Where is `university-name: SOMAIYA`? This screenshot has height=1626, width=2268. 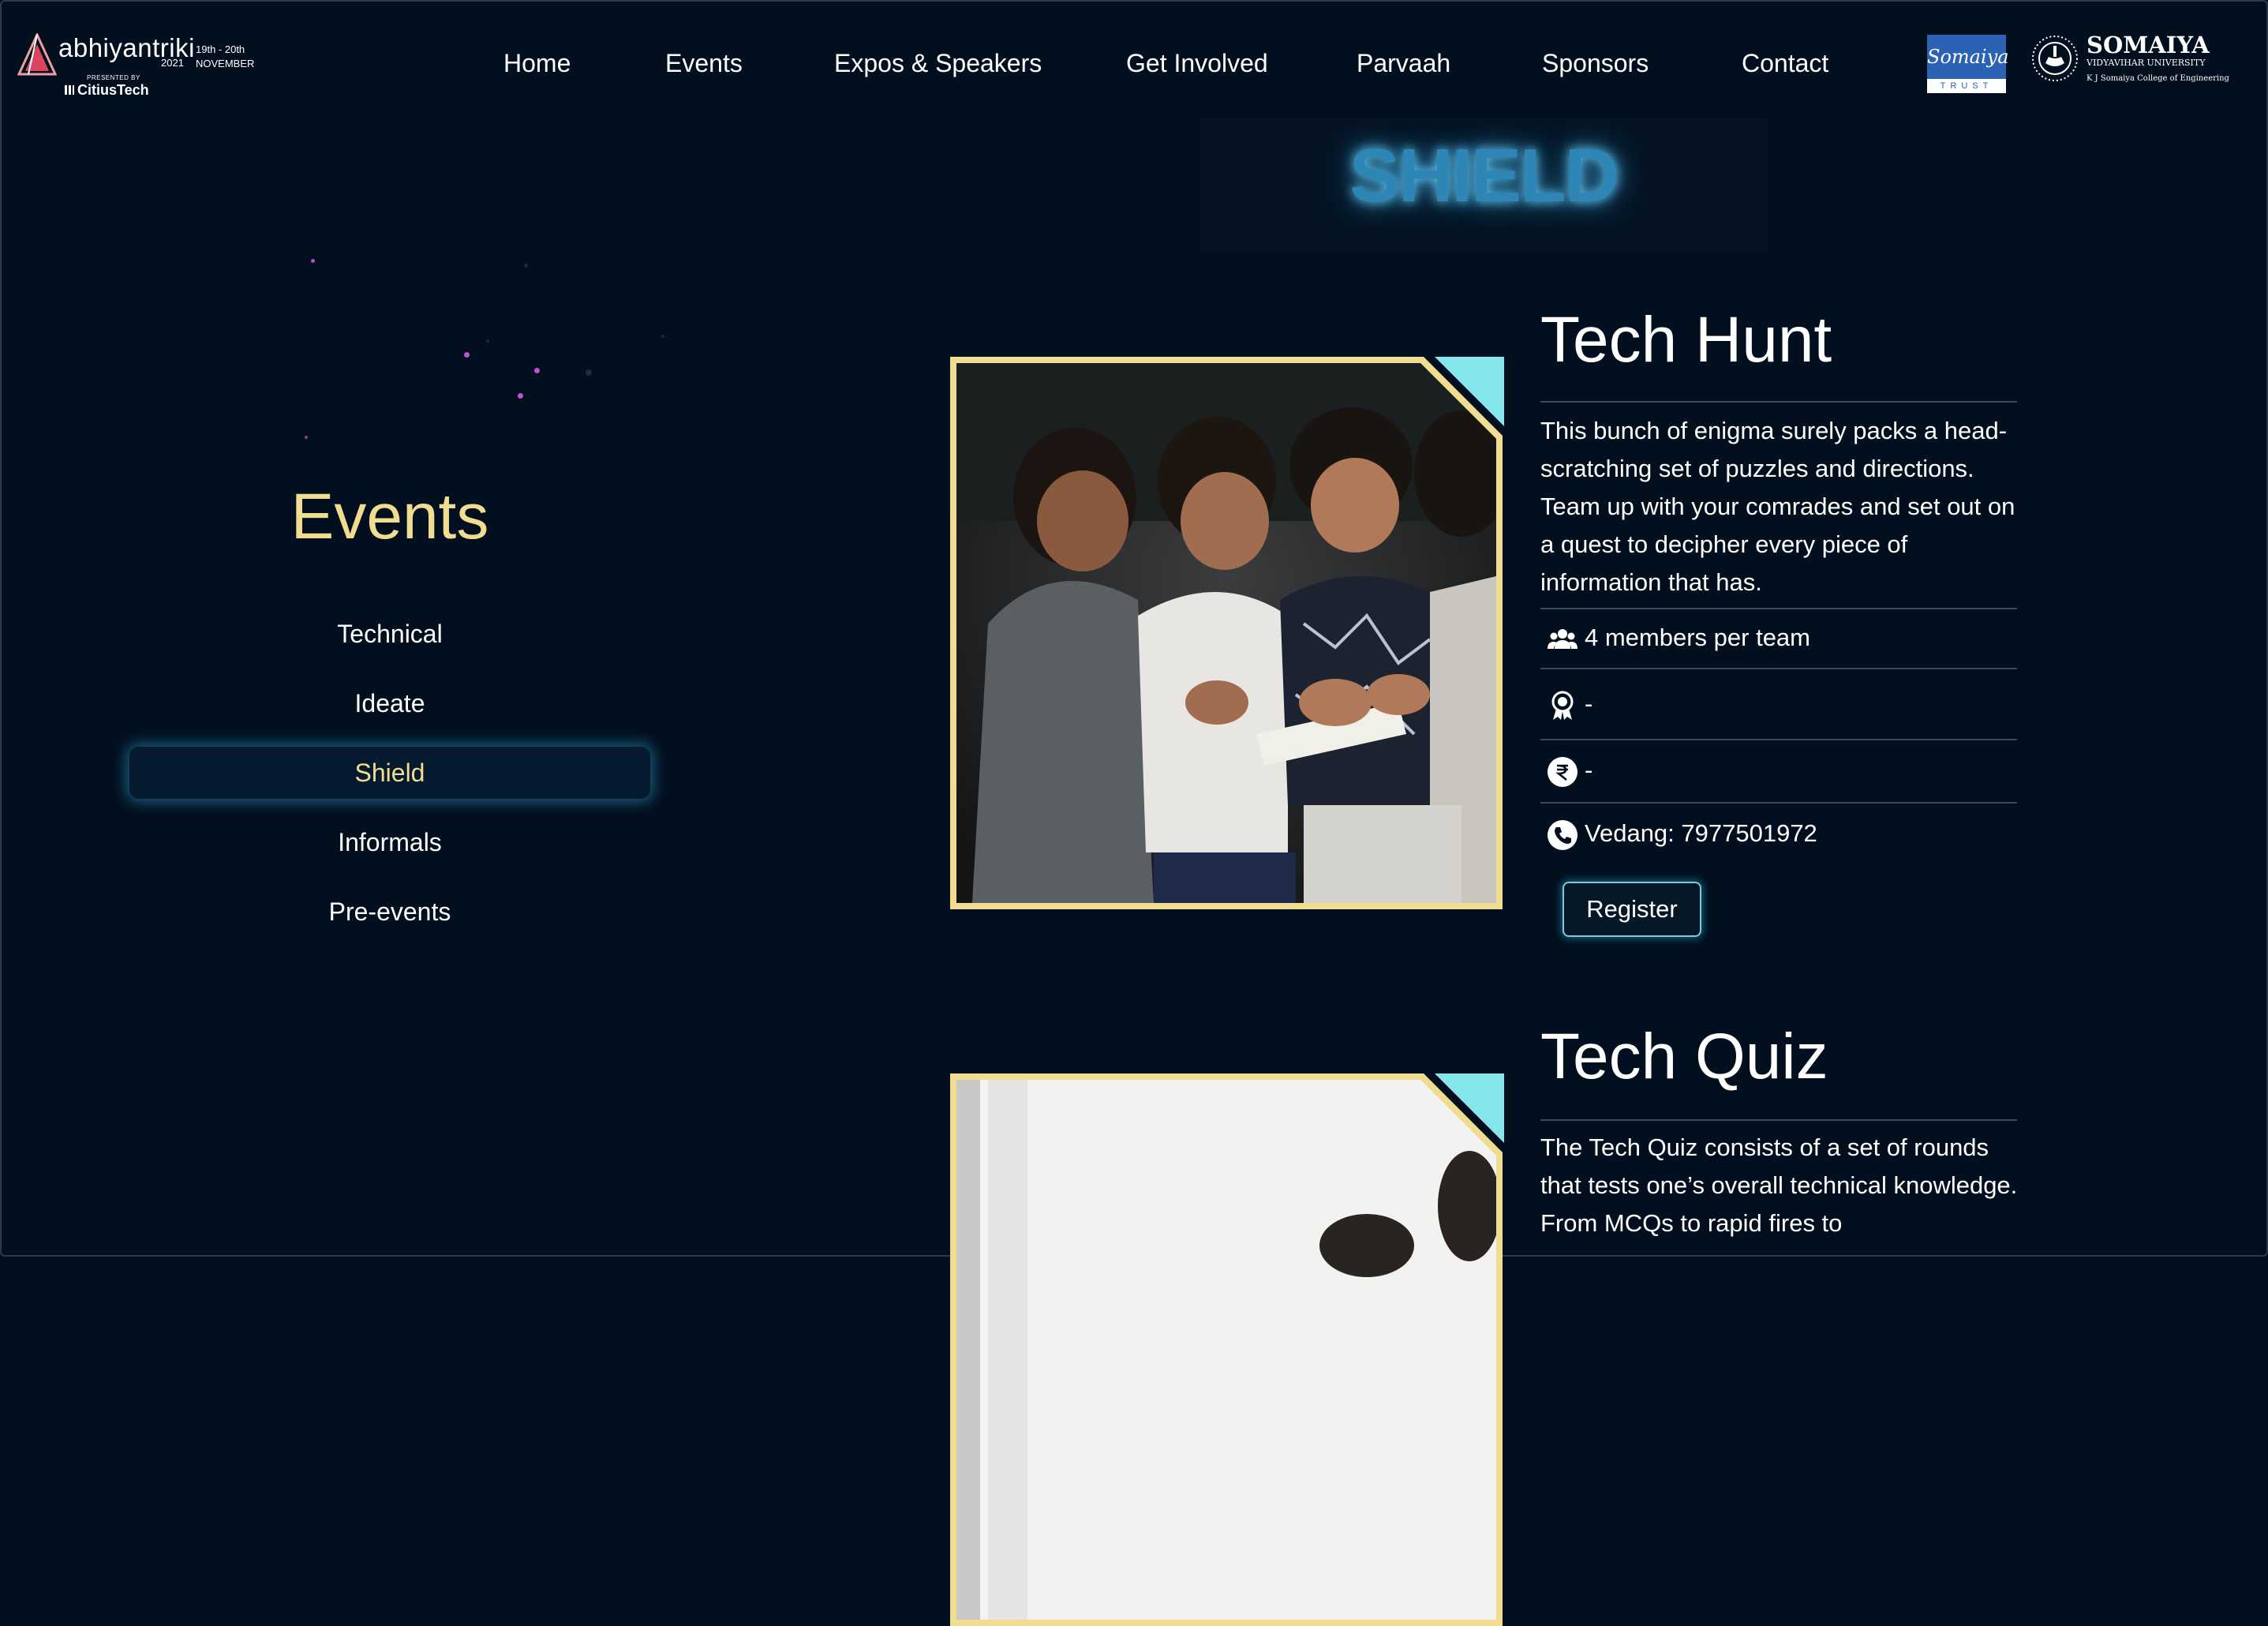 university-name: SOMAIYA is located at coordinates (2148, 45).